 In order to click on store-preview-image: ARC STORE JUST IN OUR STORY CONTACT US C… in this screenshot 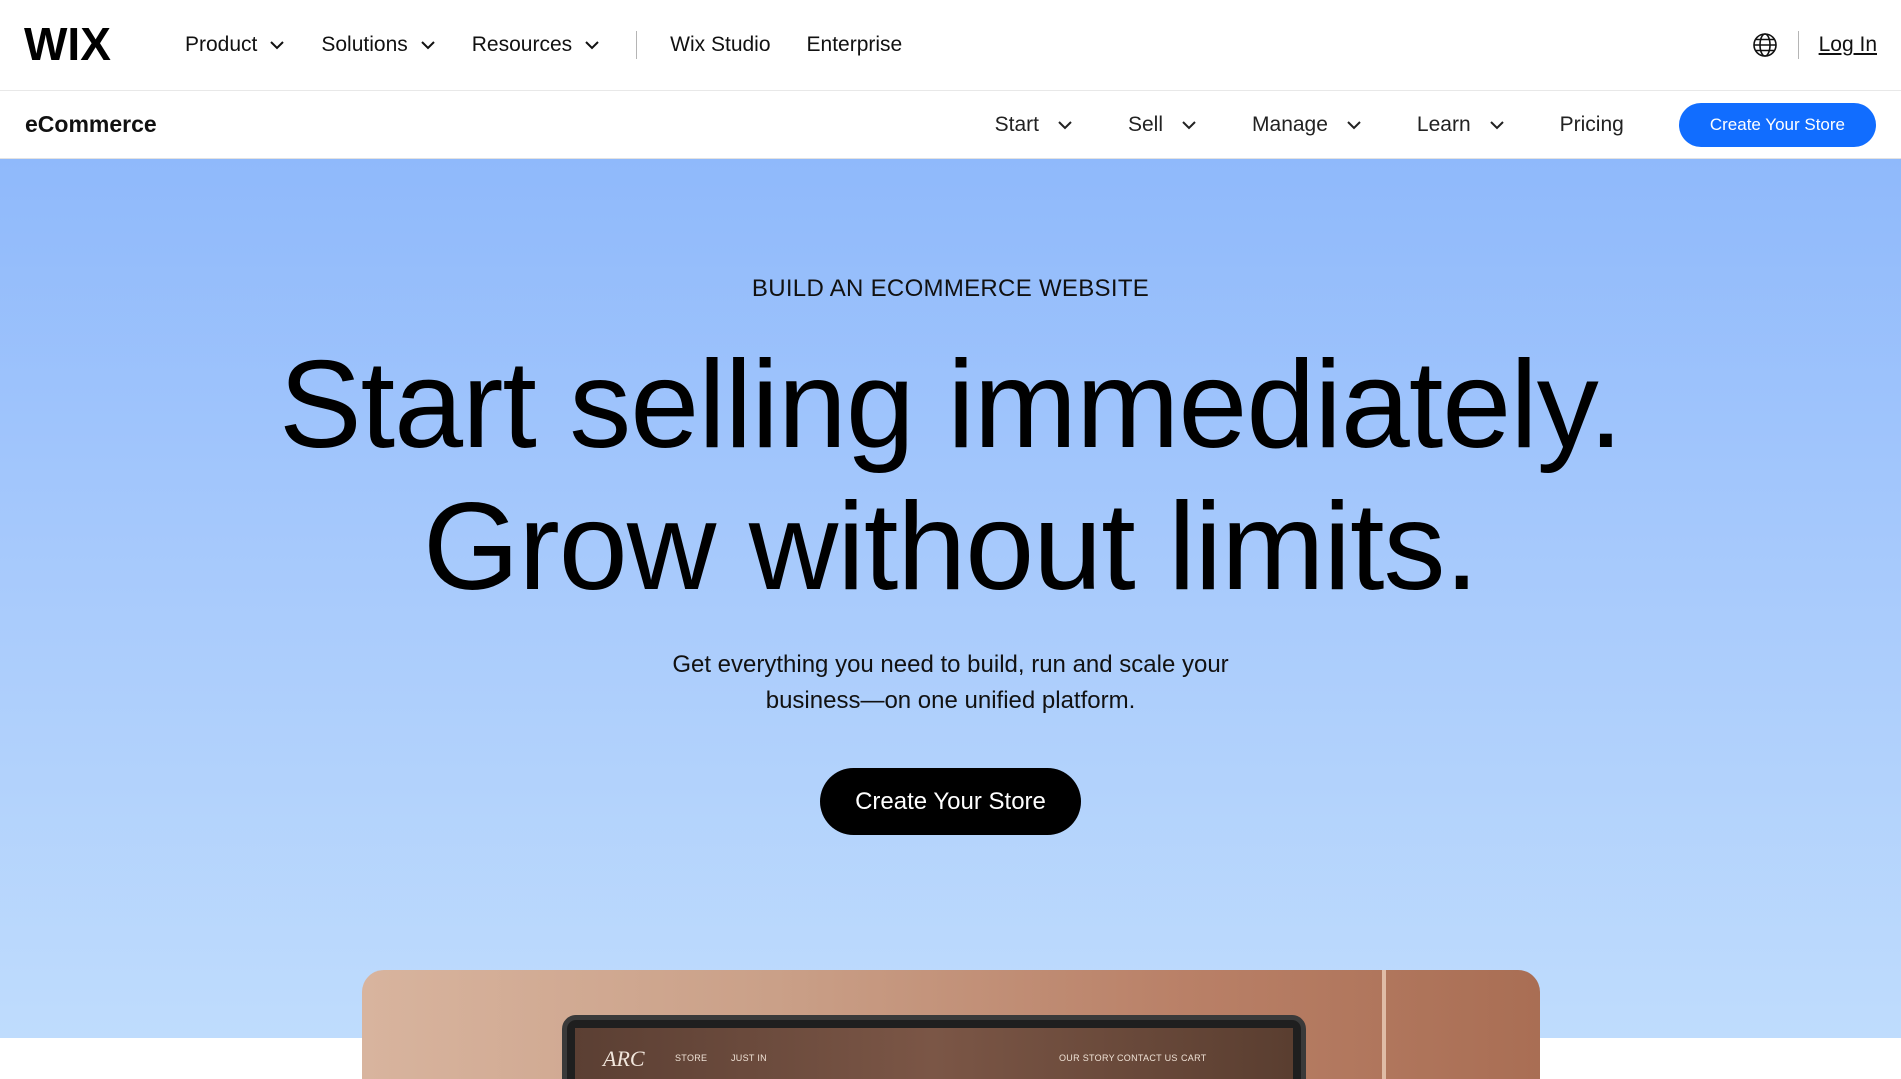, I will do `click(951, 1024)`.